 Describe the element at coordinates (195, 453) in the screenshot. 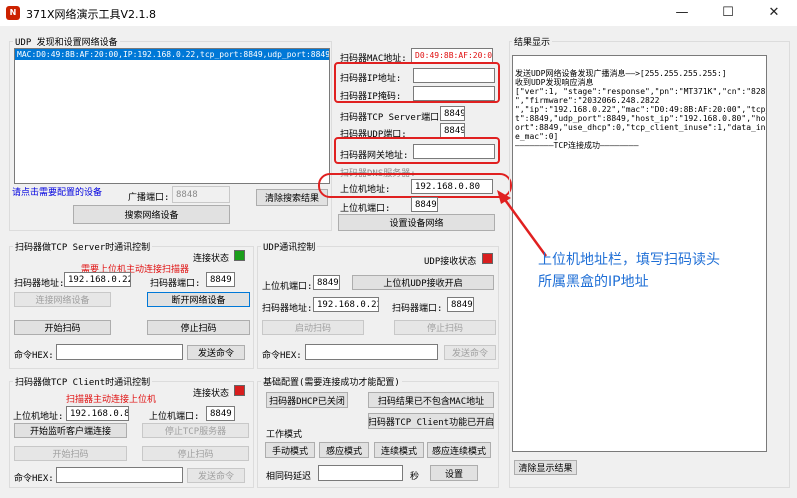

I see `tcp-client-stop-scan-button: 停止扫码` at that location.